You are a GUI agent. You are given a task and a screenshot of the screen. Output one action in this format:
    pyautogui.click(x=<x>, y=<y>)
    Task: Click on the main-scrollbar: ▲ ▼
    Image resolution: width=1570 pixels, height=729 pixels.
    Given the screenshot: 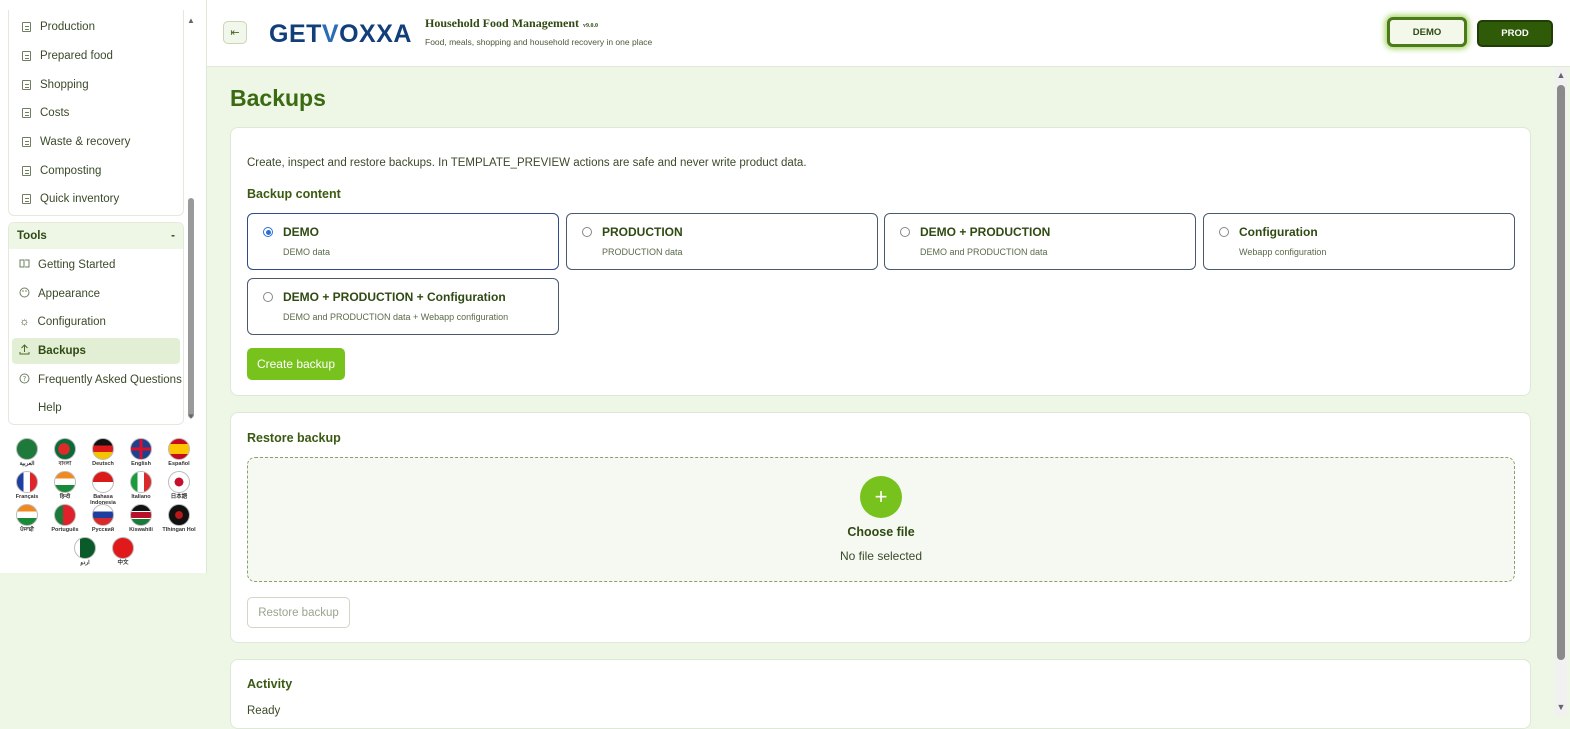 What is the action you would take?
    pyautogui.click(x=1561, y=392)
    